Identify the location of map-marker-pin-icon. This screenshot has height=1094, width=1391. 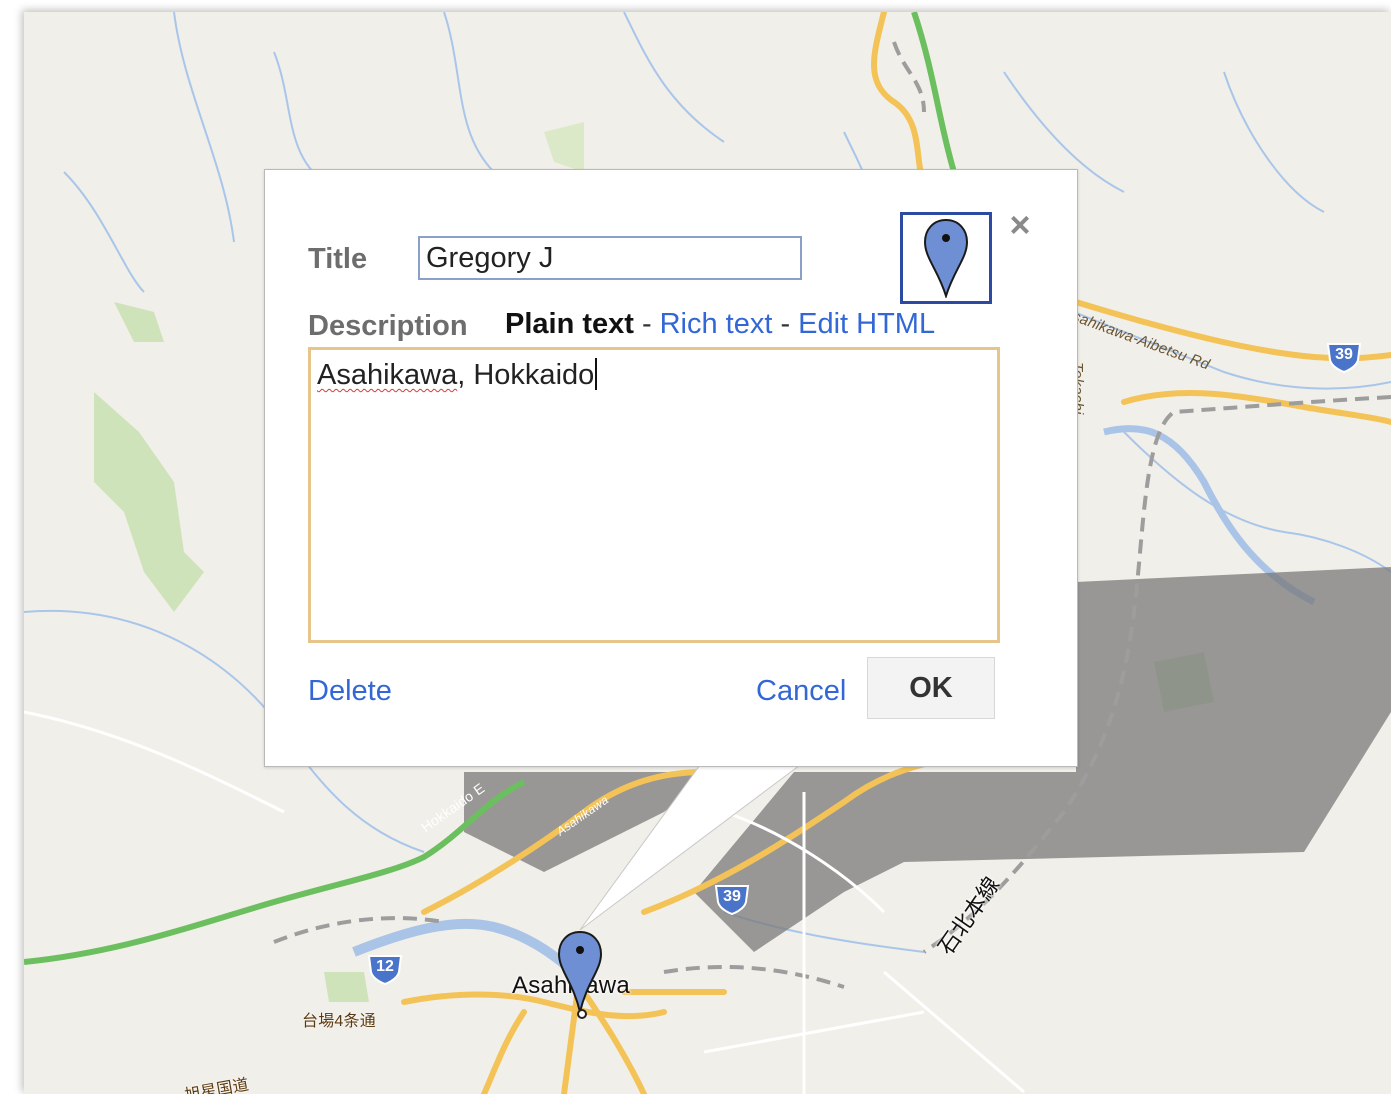
(580, 977).